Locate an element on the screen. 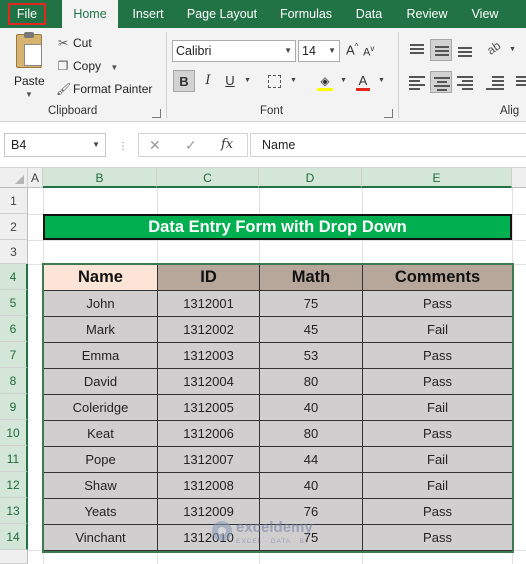 The height and width of the screenshot is (564, 526). top-align-button is located at coordinates (417, 50).